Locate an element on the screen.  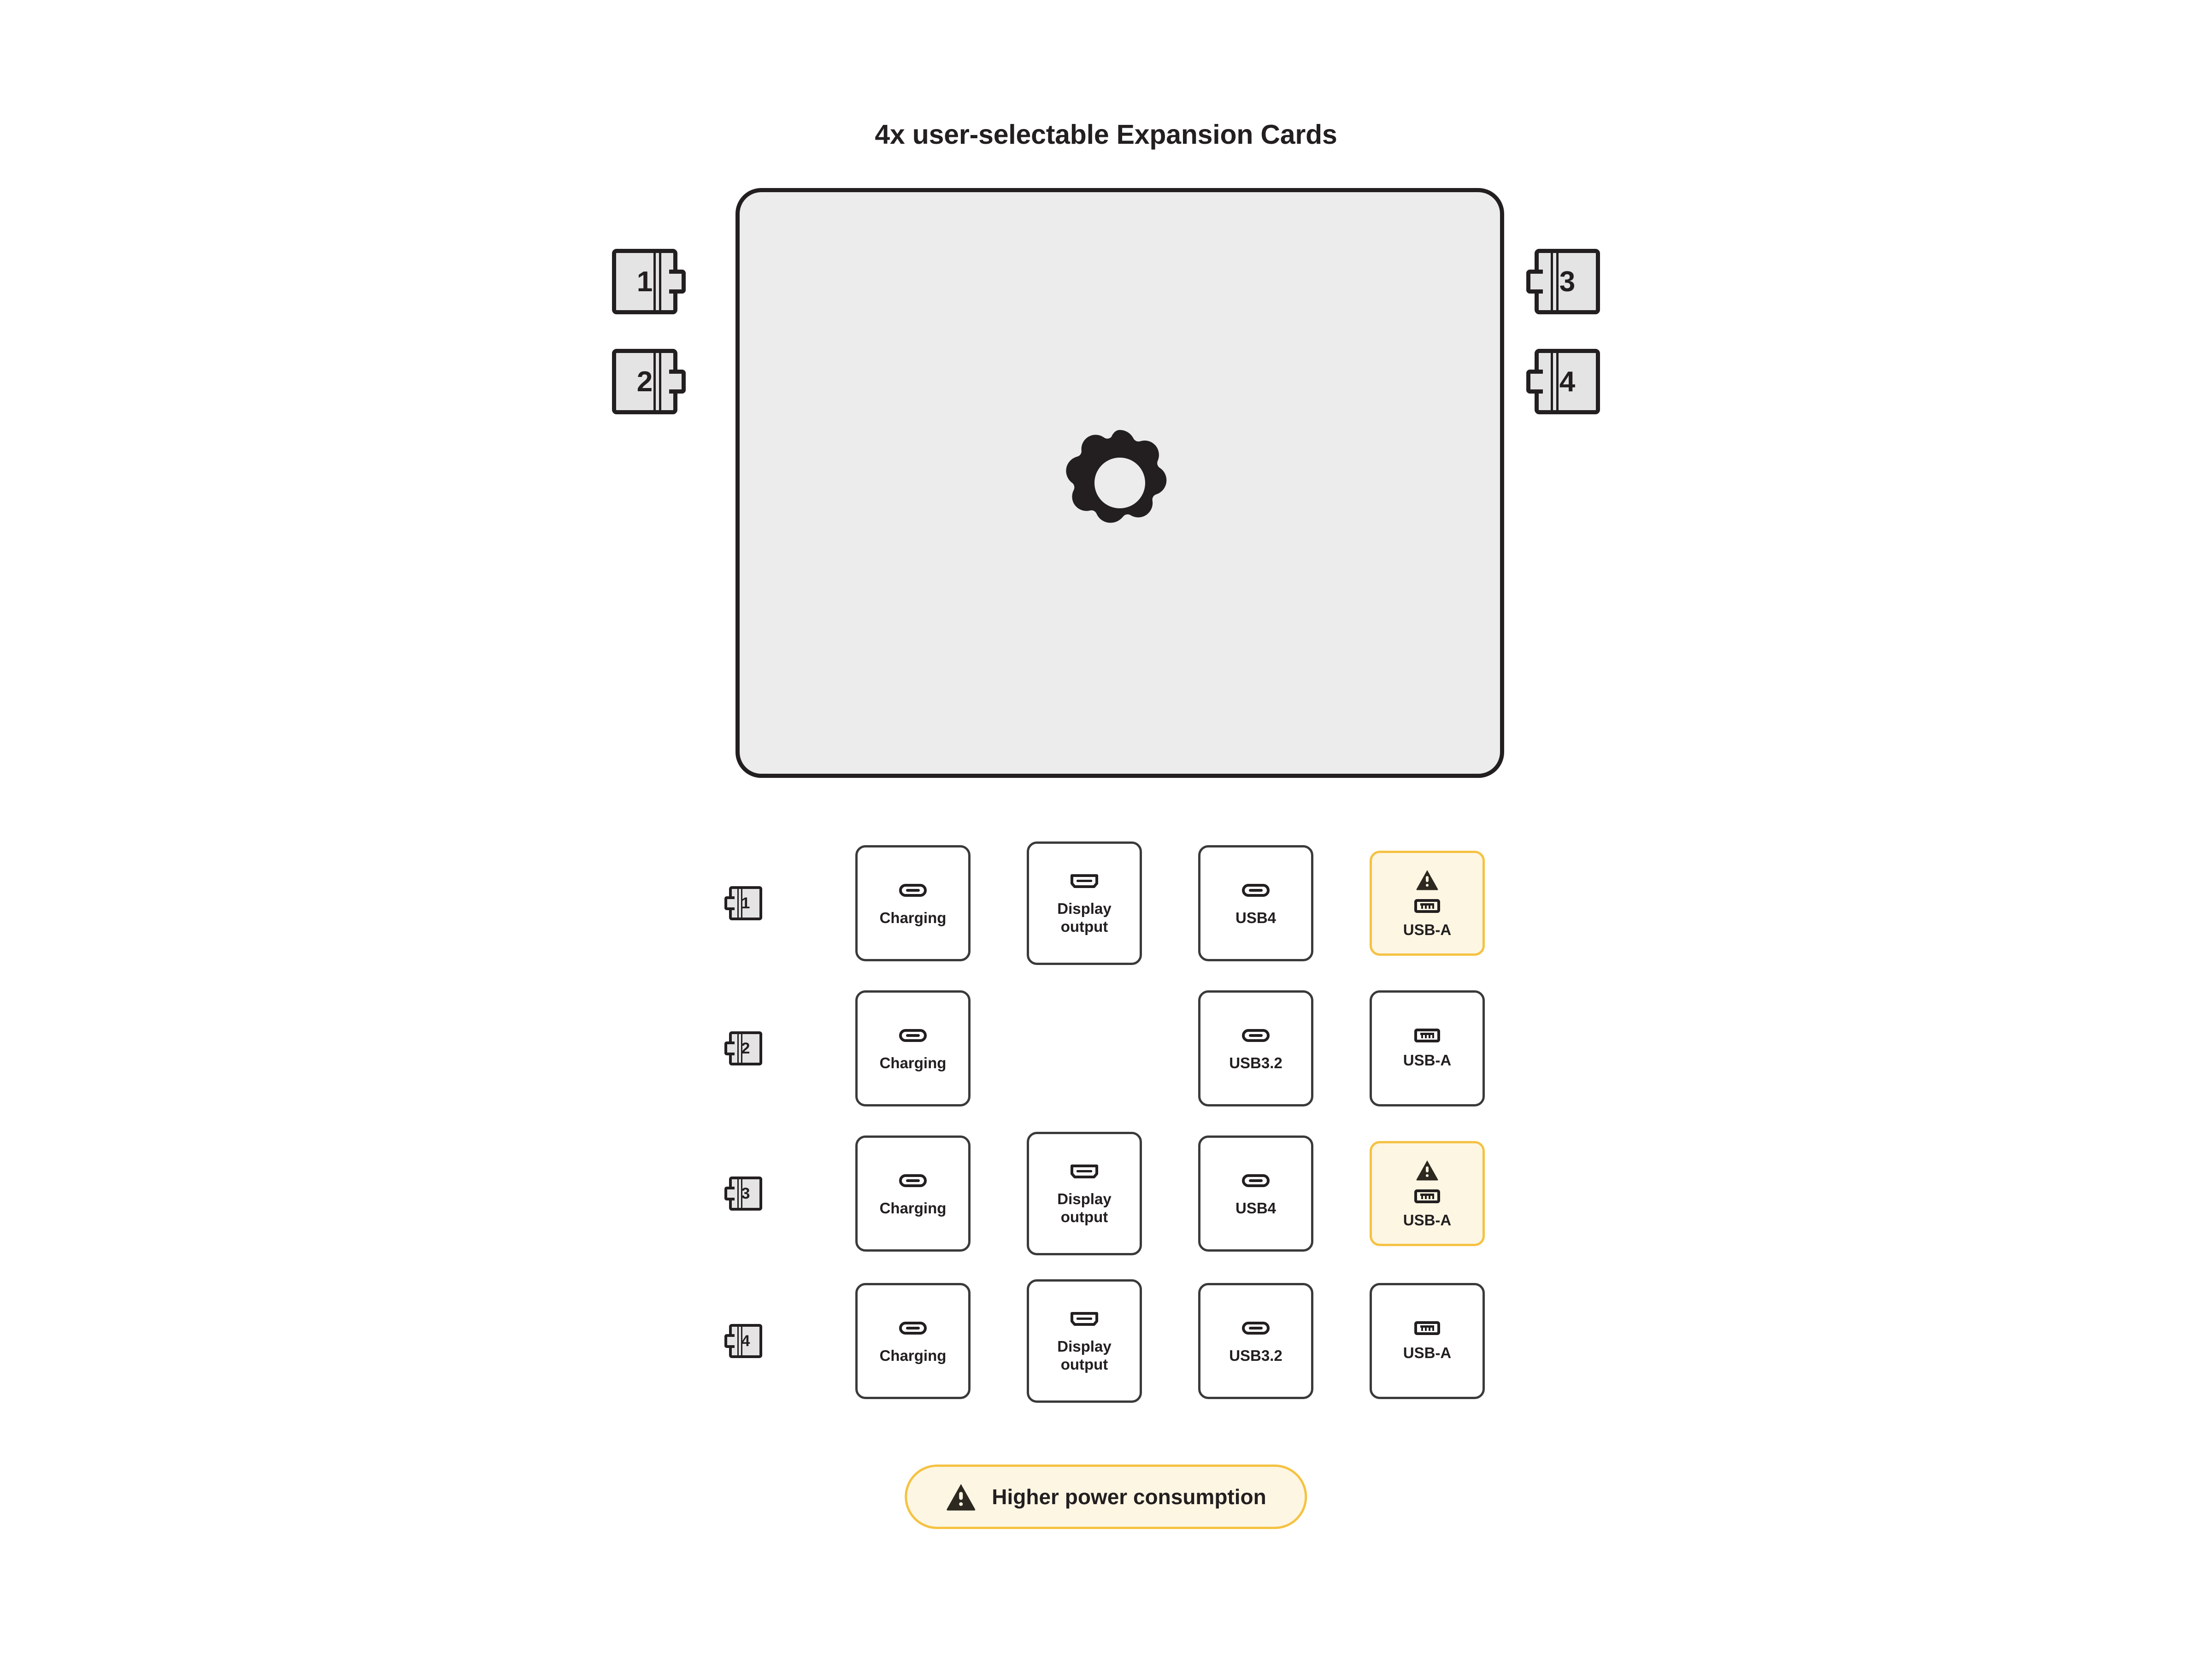
legend-higher-power-consumption: Higher power consumption is located at coordinates (1106, 1497).